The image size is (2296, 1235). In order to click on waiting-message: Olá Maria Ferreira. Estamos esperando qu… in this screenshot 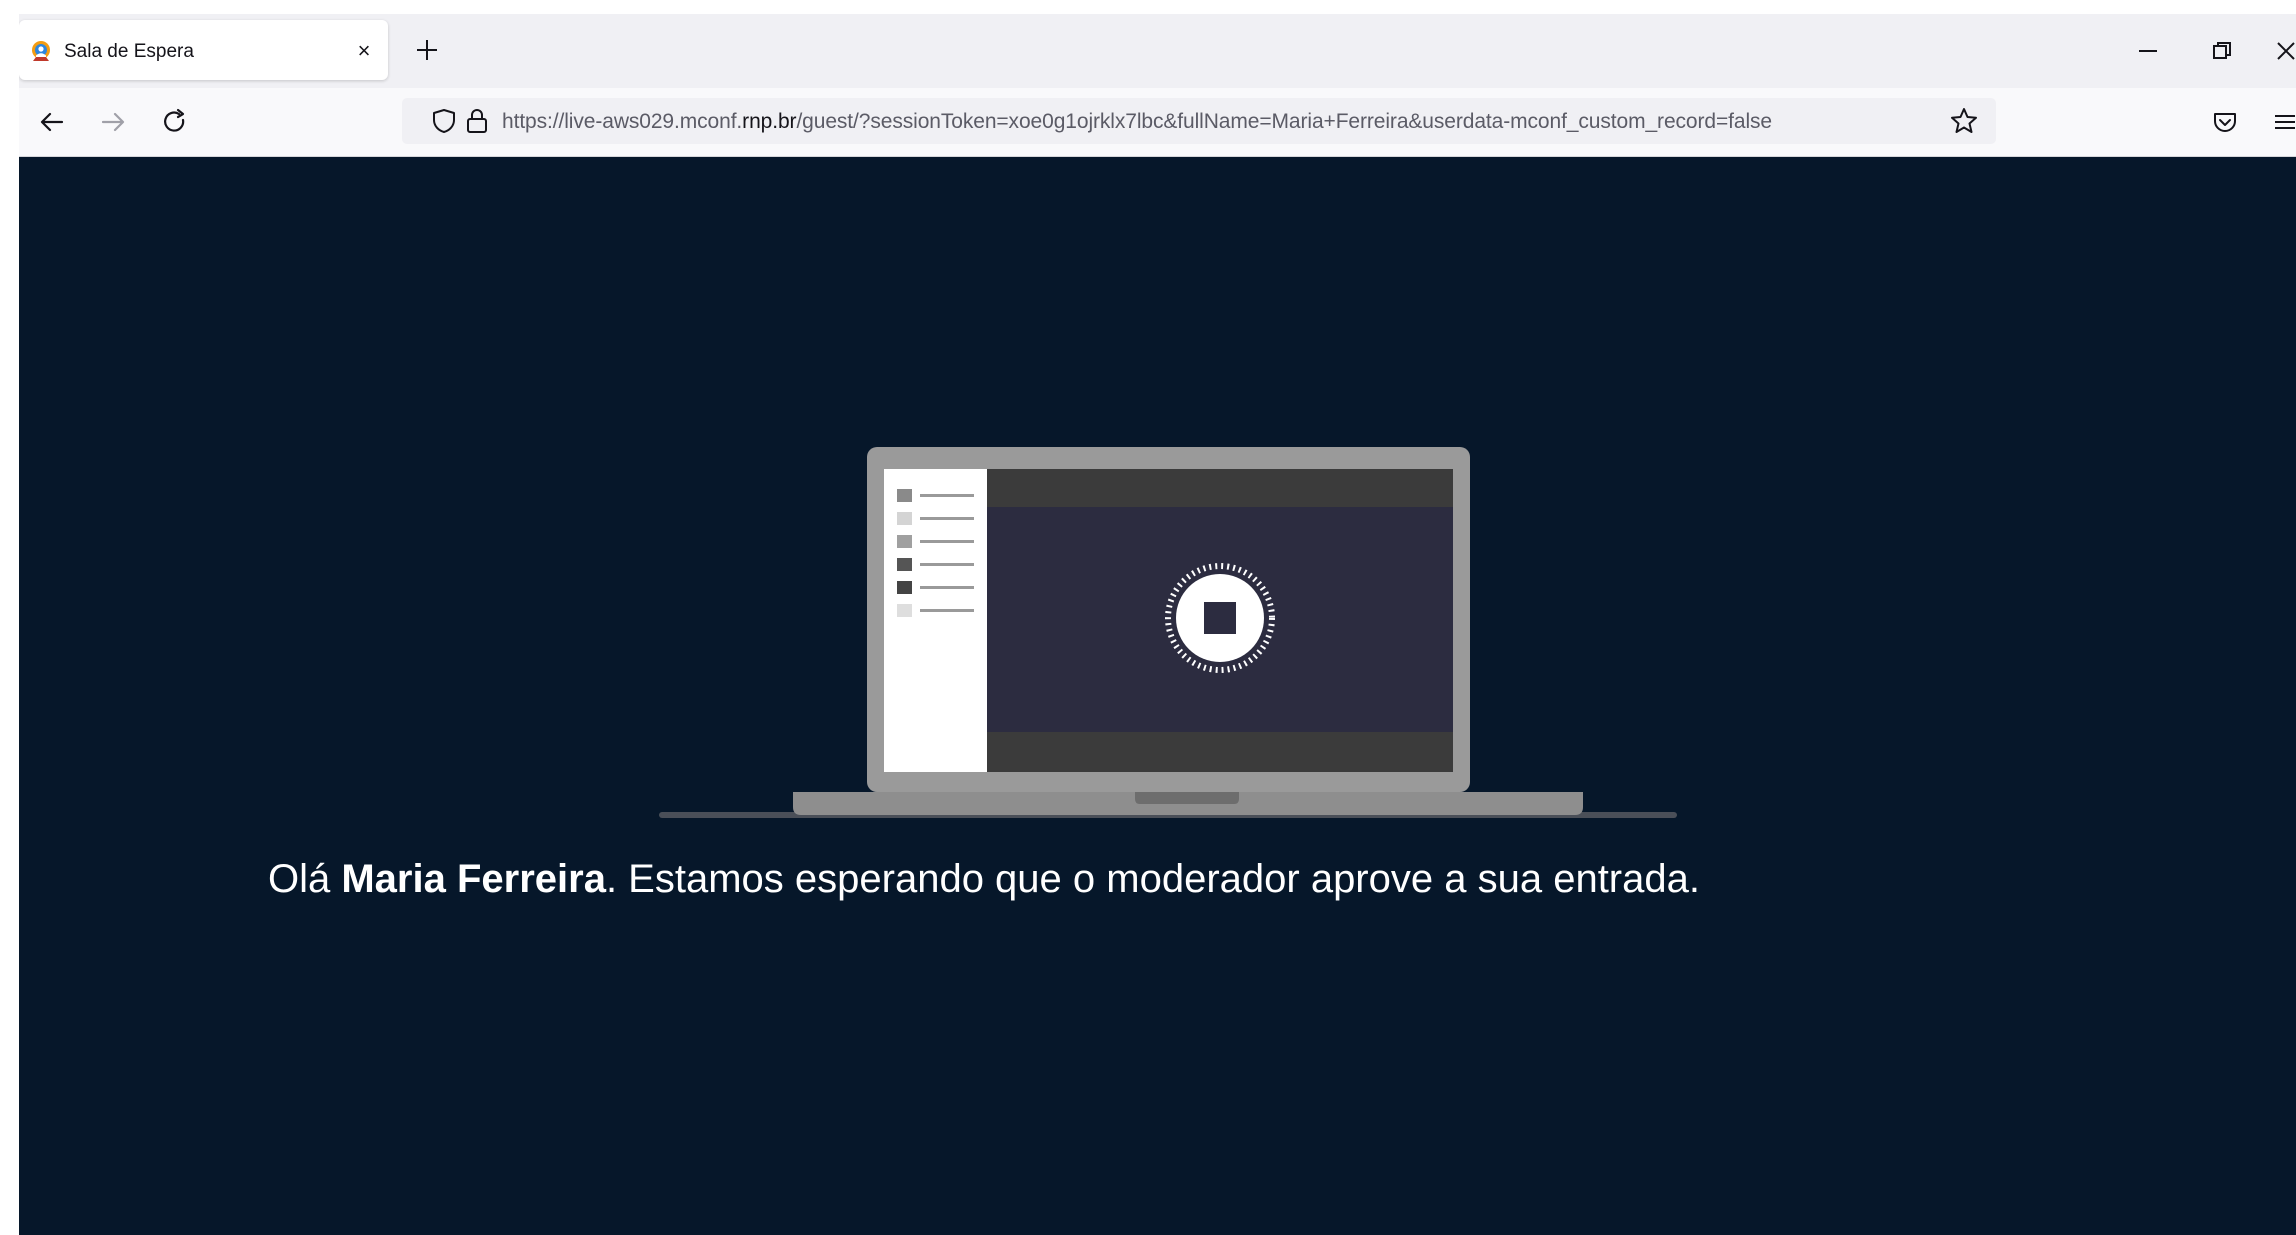, I will do `click(984, 879)`.